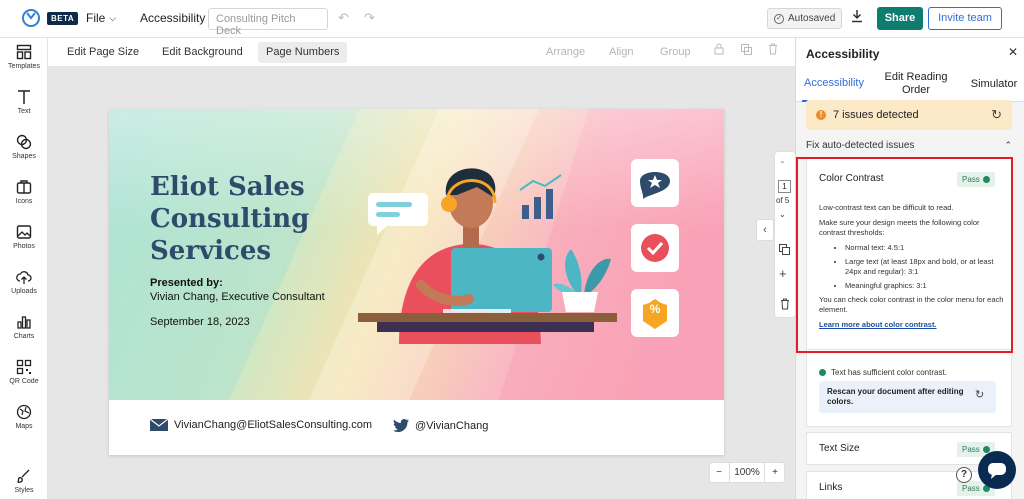 This screenshot has width=1024, height=499. Describe the element at coordinates (655, 309) in the screenshot. I see `percent-badge-label: %` at that location.